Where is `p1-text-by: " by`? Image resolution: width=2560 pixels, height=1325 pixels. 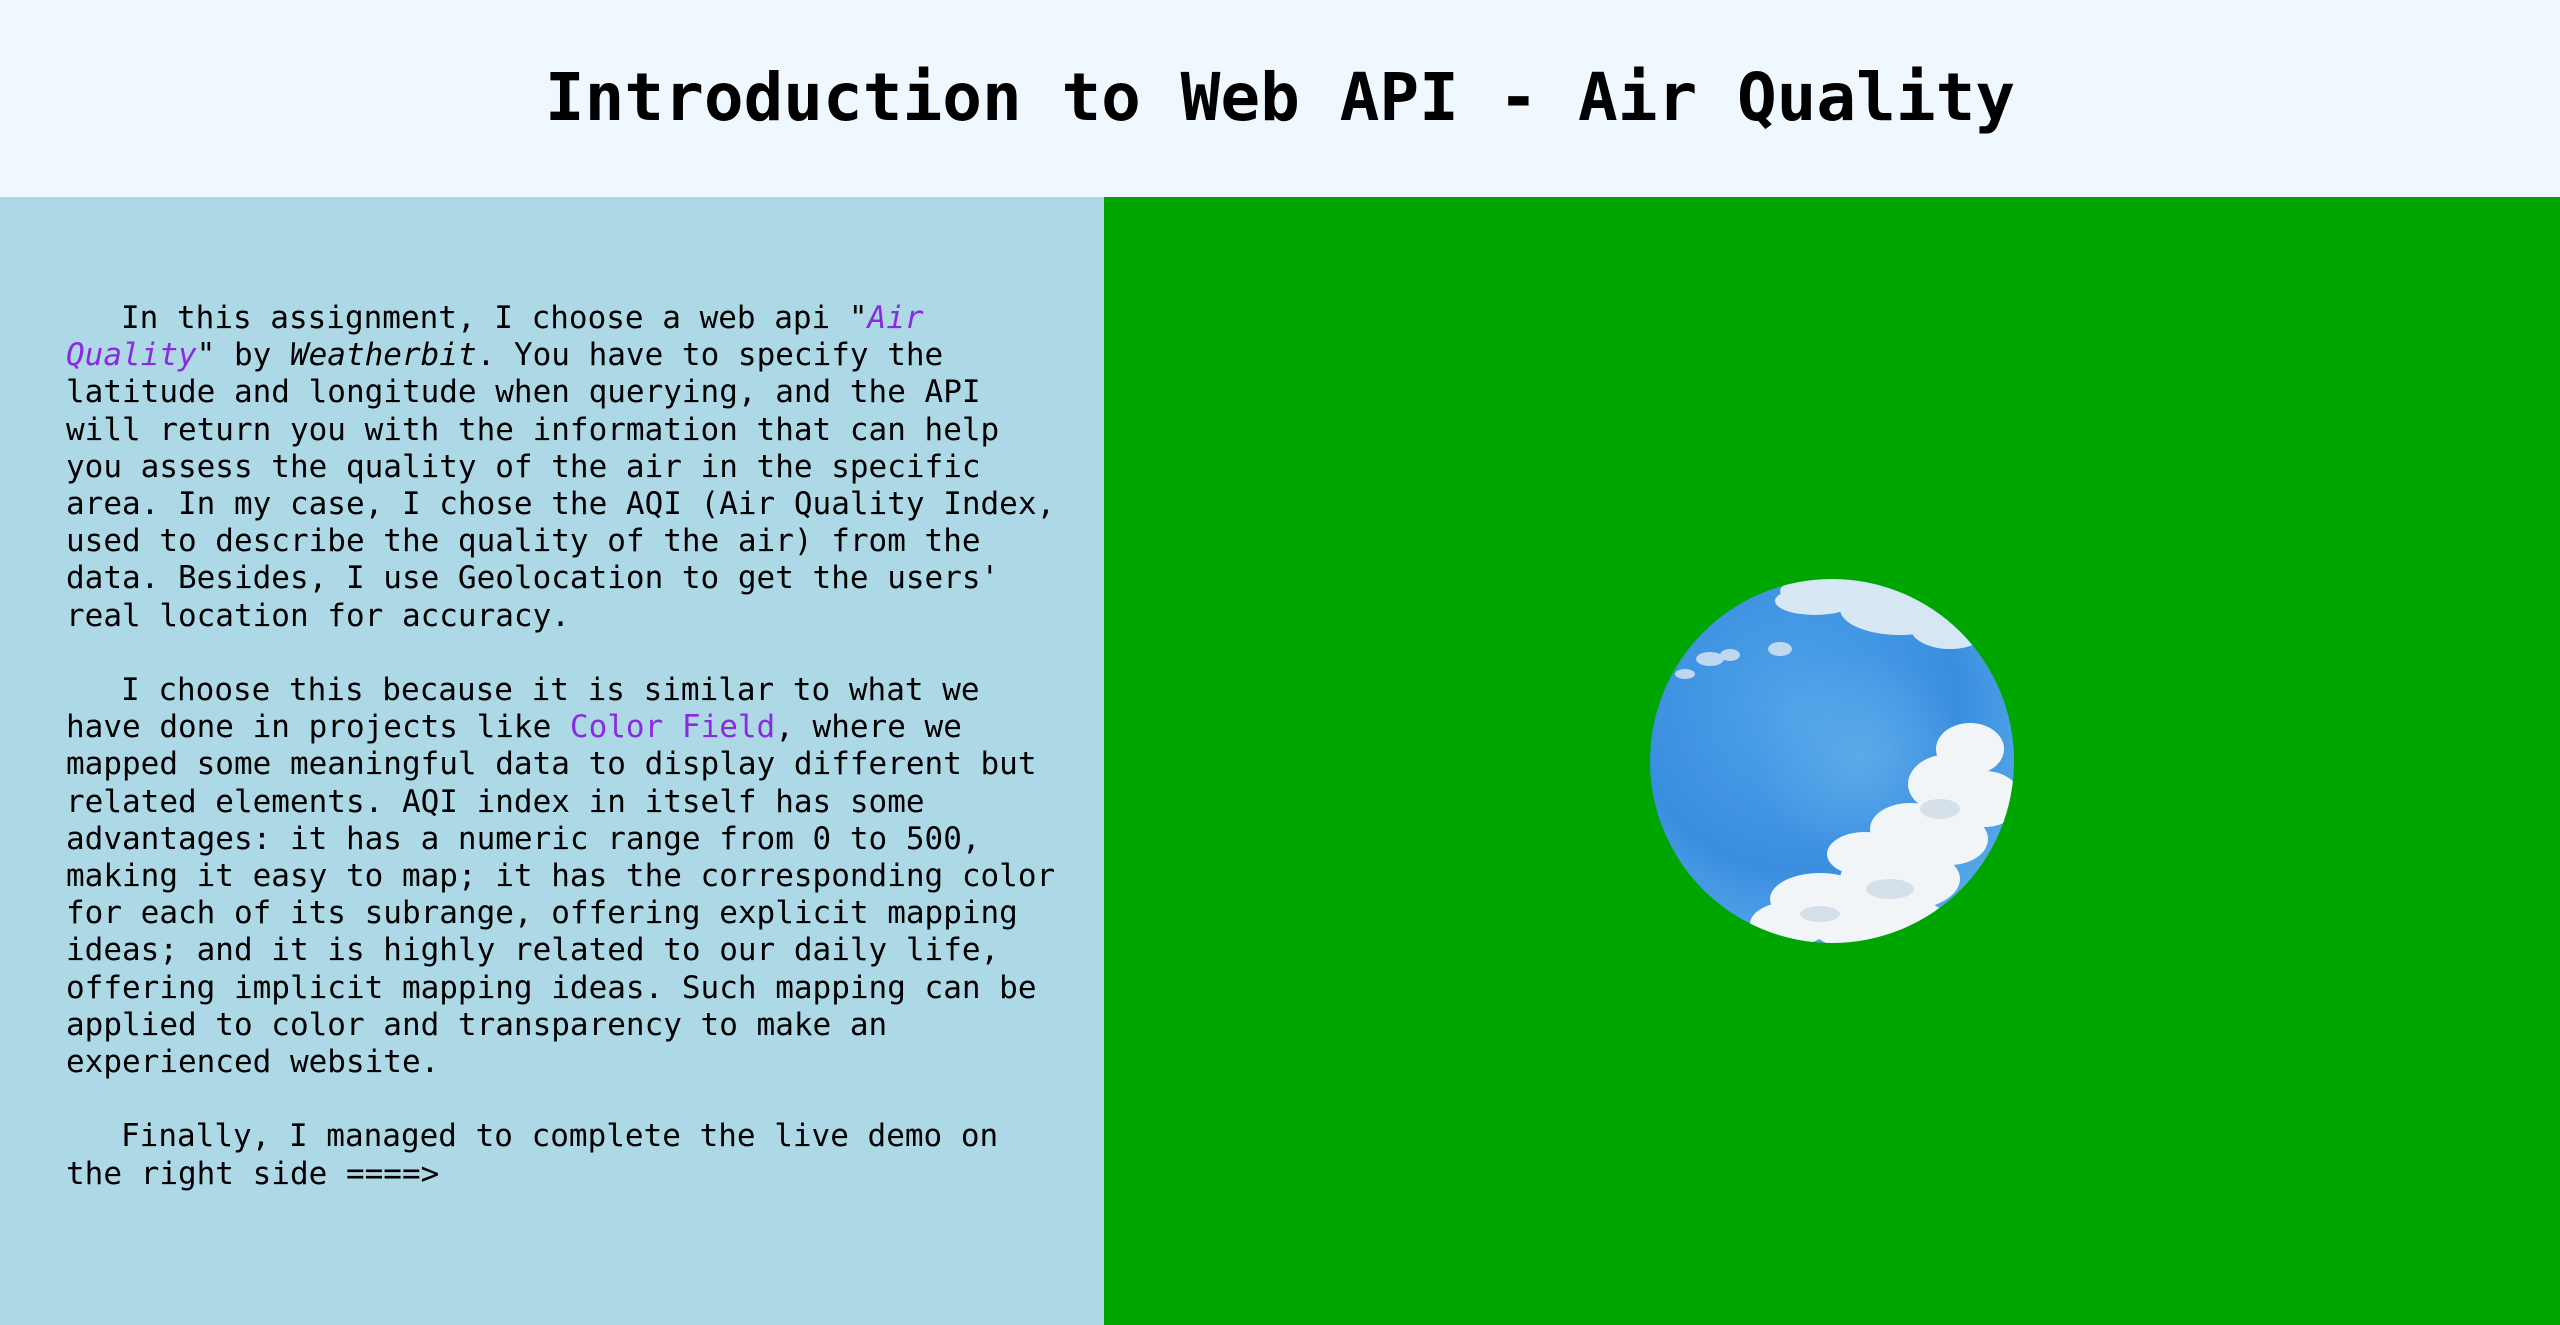
p1-text-by: " by is located at coordinates (243, 355).